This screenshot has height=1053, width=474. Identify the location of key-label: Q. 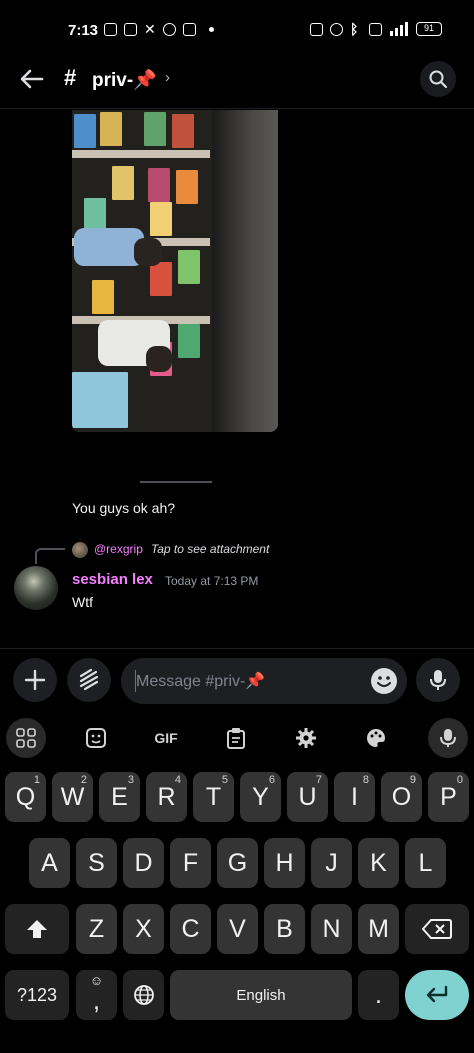
(25, 796).